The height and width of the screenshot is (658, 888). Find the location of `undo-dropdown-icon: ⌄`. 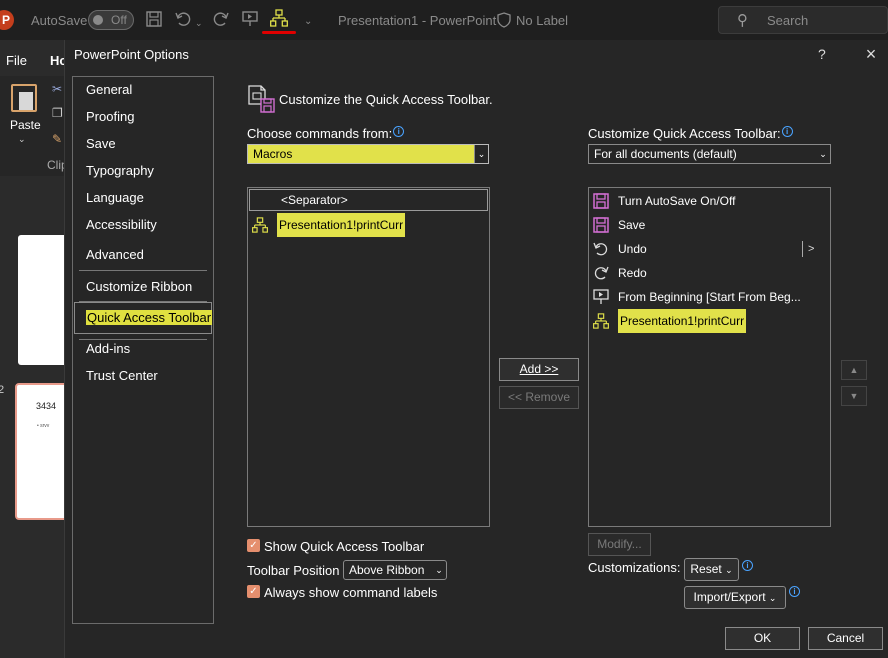

undo-dropdown-icon: ⌄ is located at coordinates (199, 23).